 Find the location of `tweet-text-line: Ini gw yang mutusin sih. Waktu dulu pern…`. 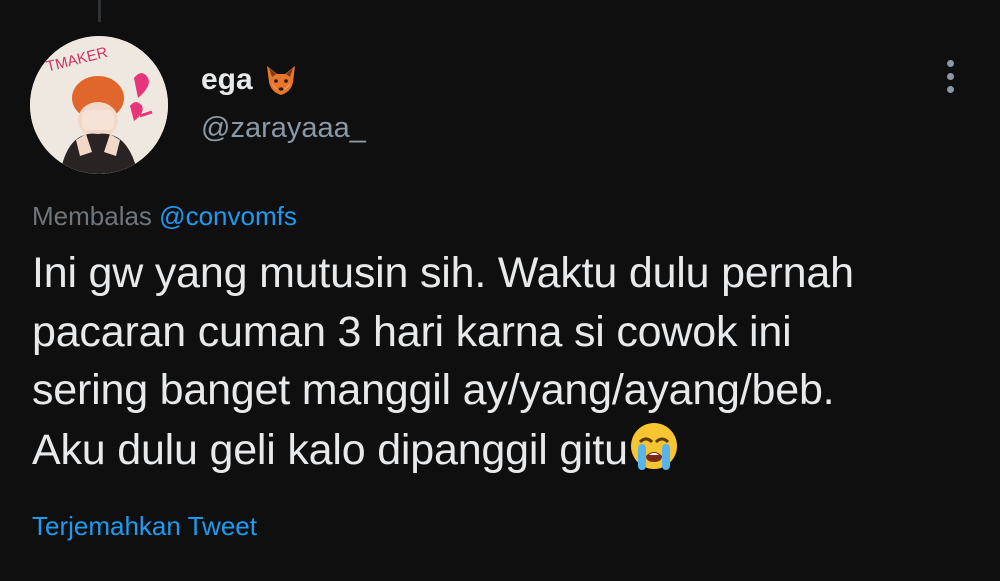

tweet-text-line: Ini gw yang mutusin sih. Waktu dulu pern… is located at coordinates (443, 273).